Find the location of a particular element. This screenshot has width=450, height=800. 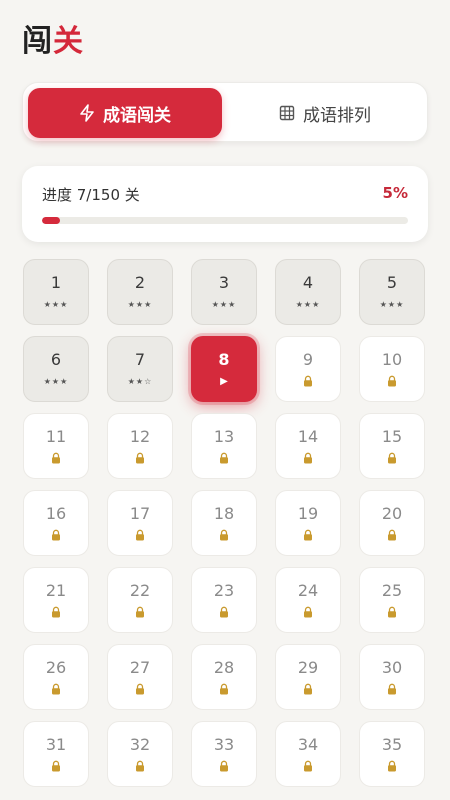

level-tile-2: 2 ★★★ is located at coordinates (140, 292).